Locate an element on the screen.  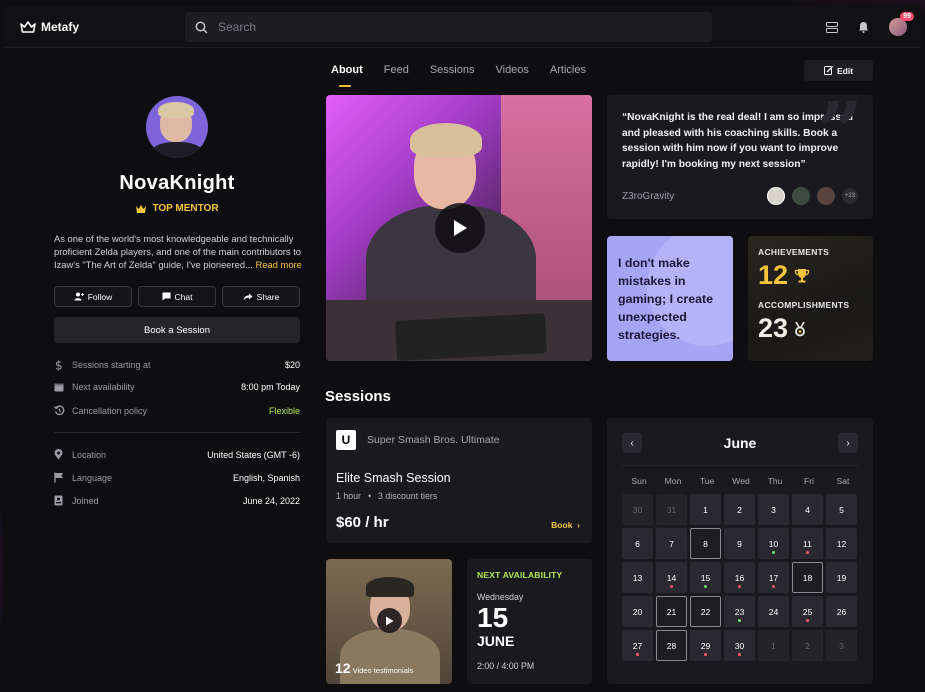
calendar-day: 24 is located at coordinates (773, 611).